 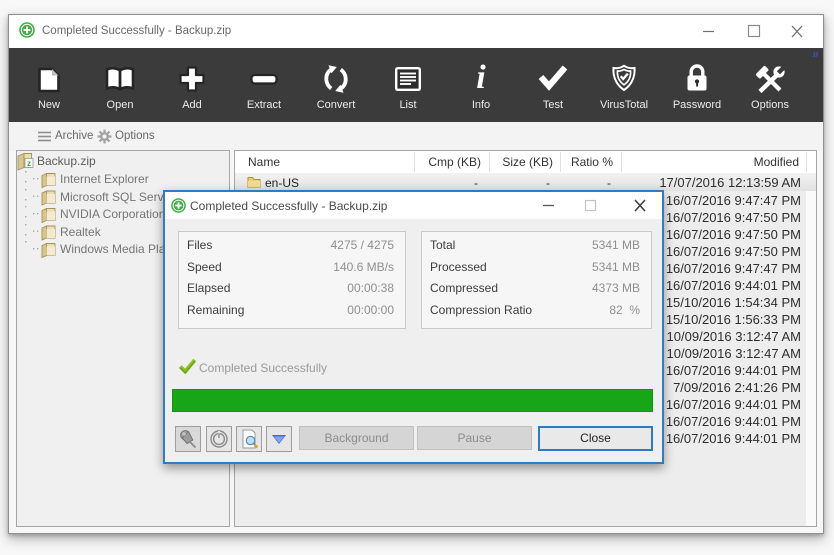 I want to click on svg-text: z, so click(x=29, y=163).